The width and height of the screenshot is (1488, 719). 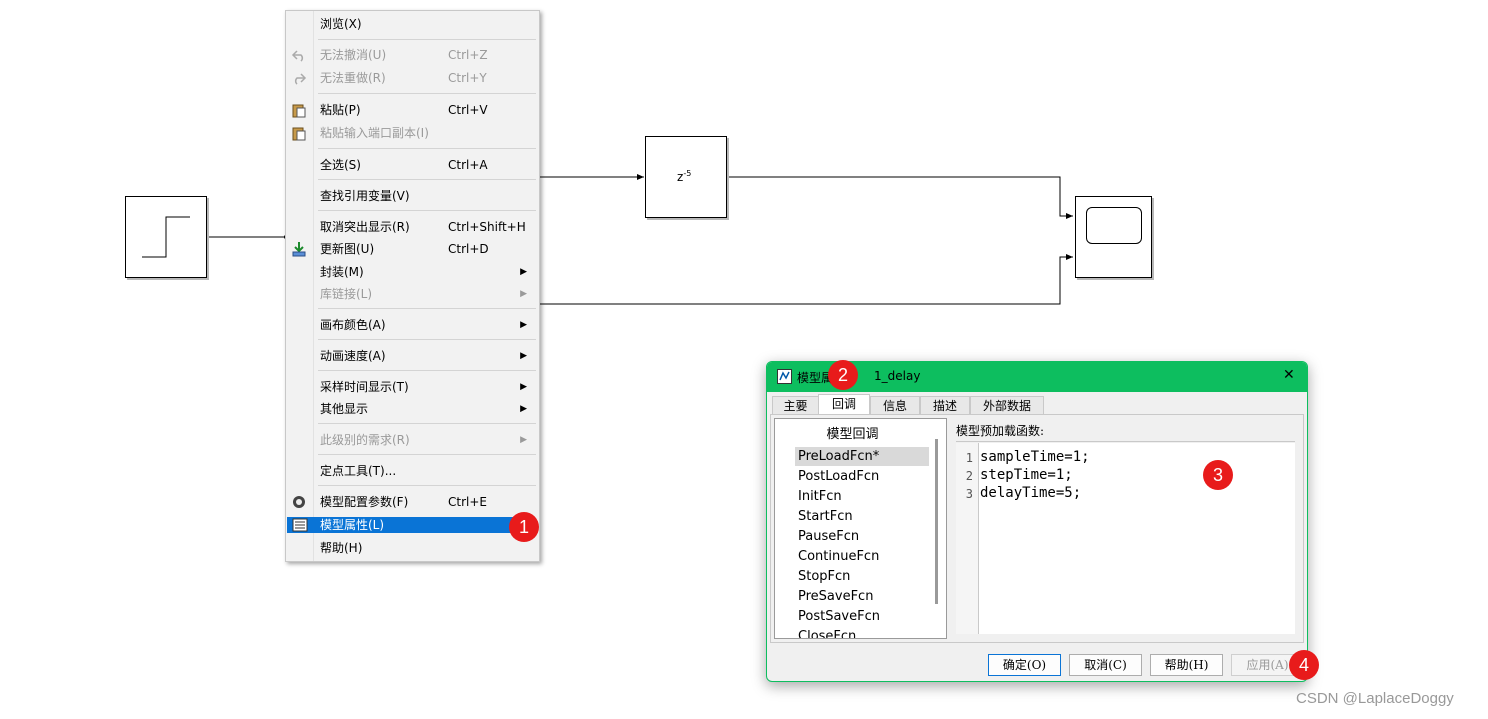 What do you see at coordinates (299, 78) in the screenshot?
I see `redo-icon` at bounding box center [299, 78].